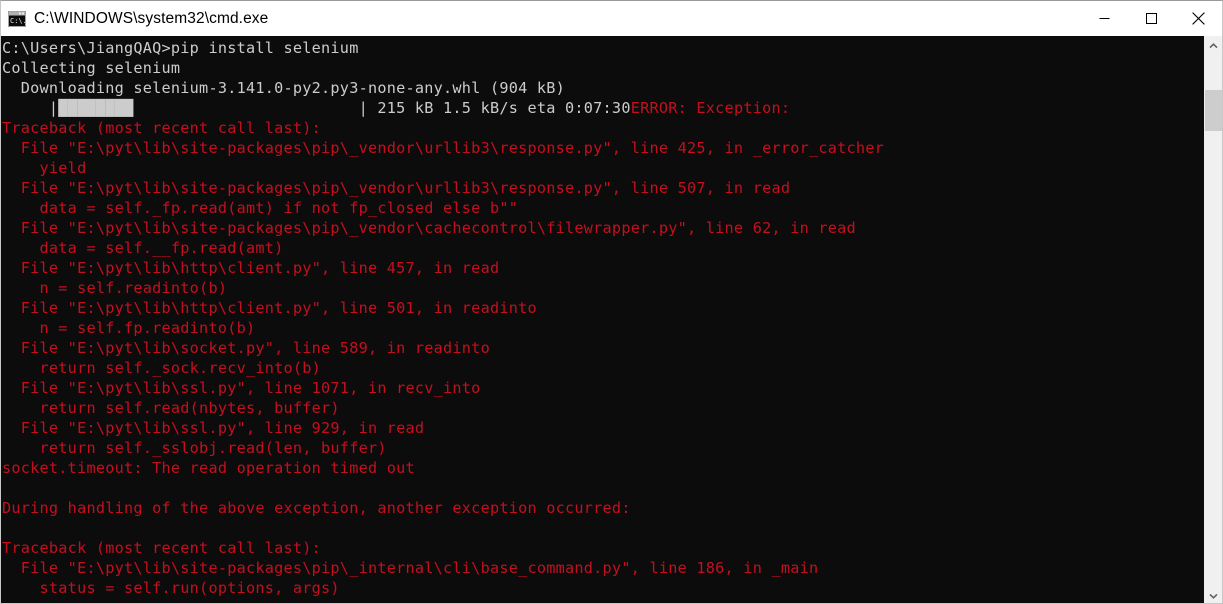 The width and height of the screenshot is (1223, 604). I want to click on svg-text: C:\., so click(18, 21).